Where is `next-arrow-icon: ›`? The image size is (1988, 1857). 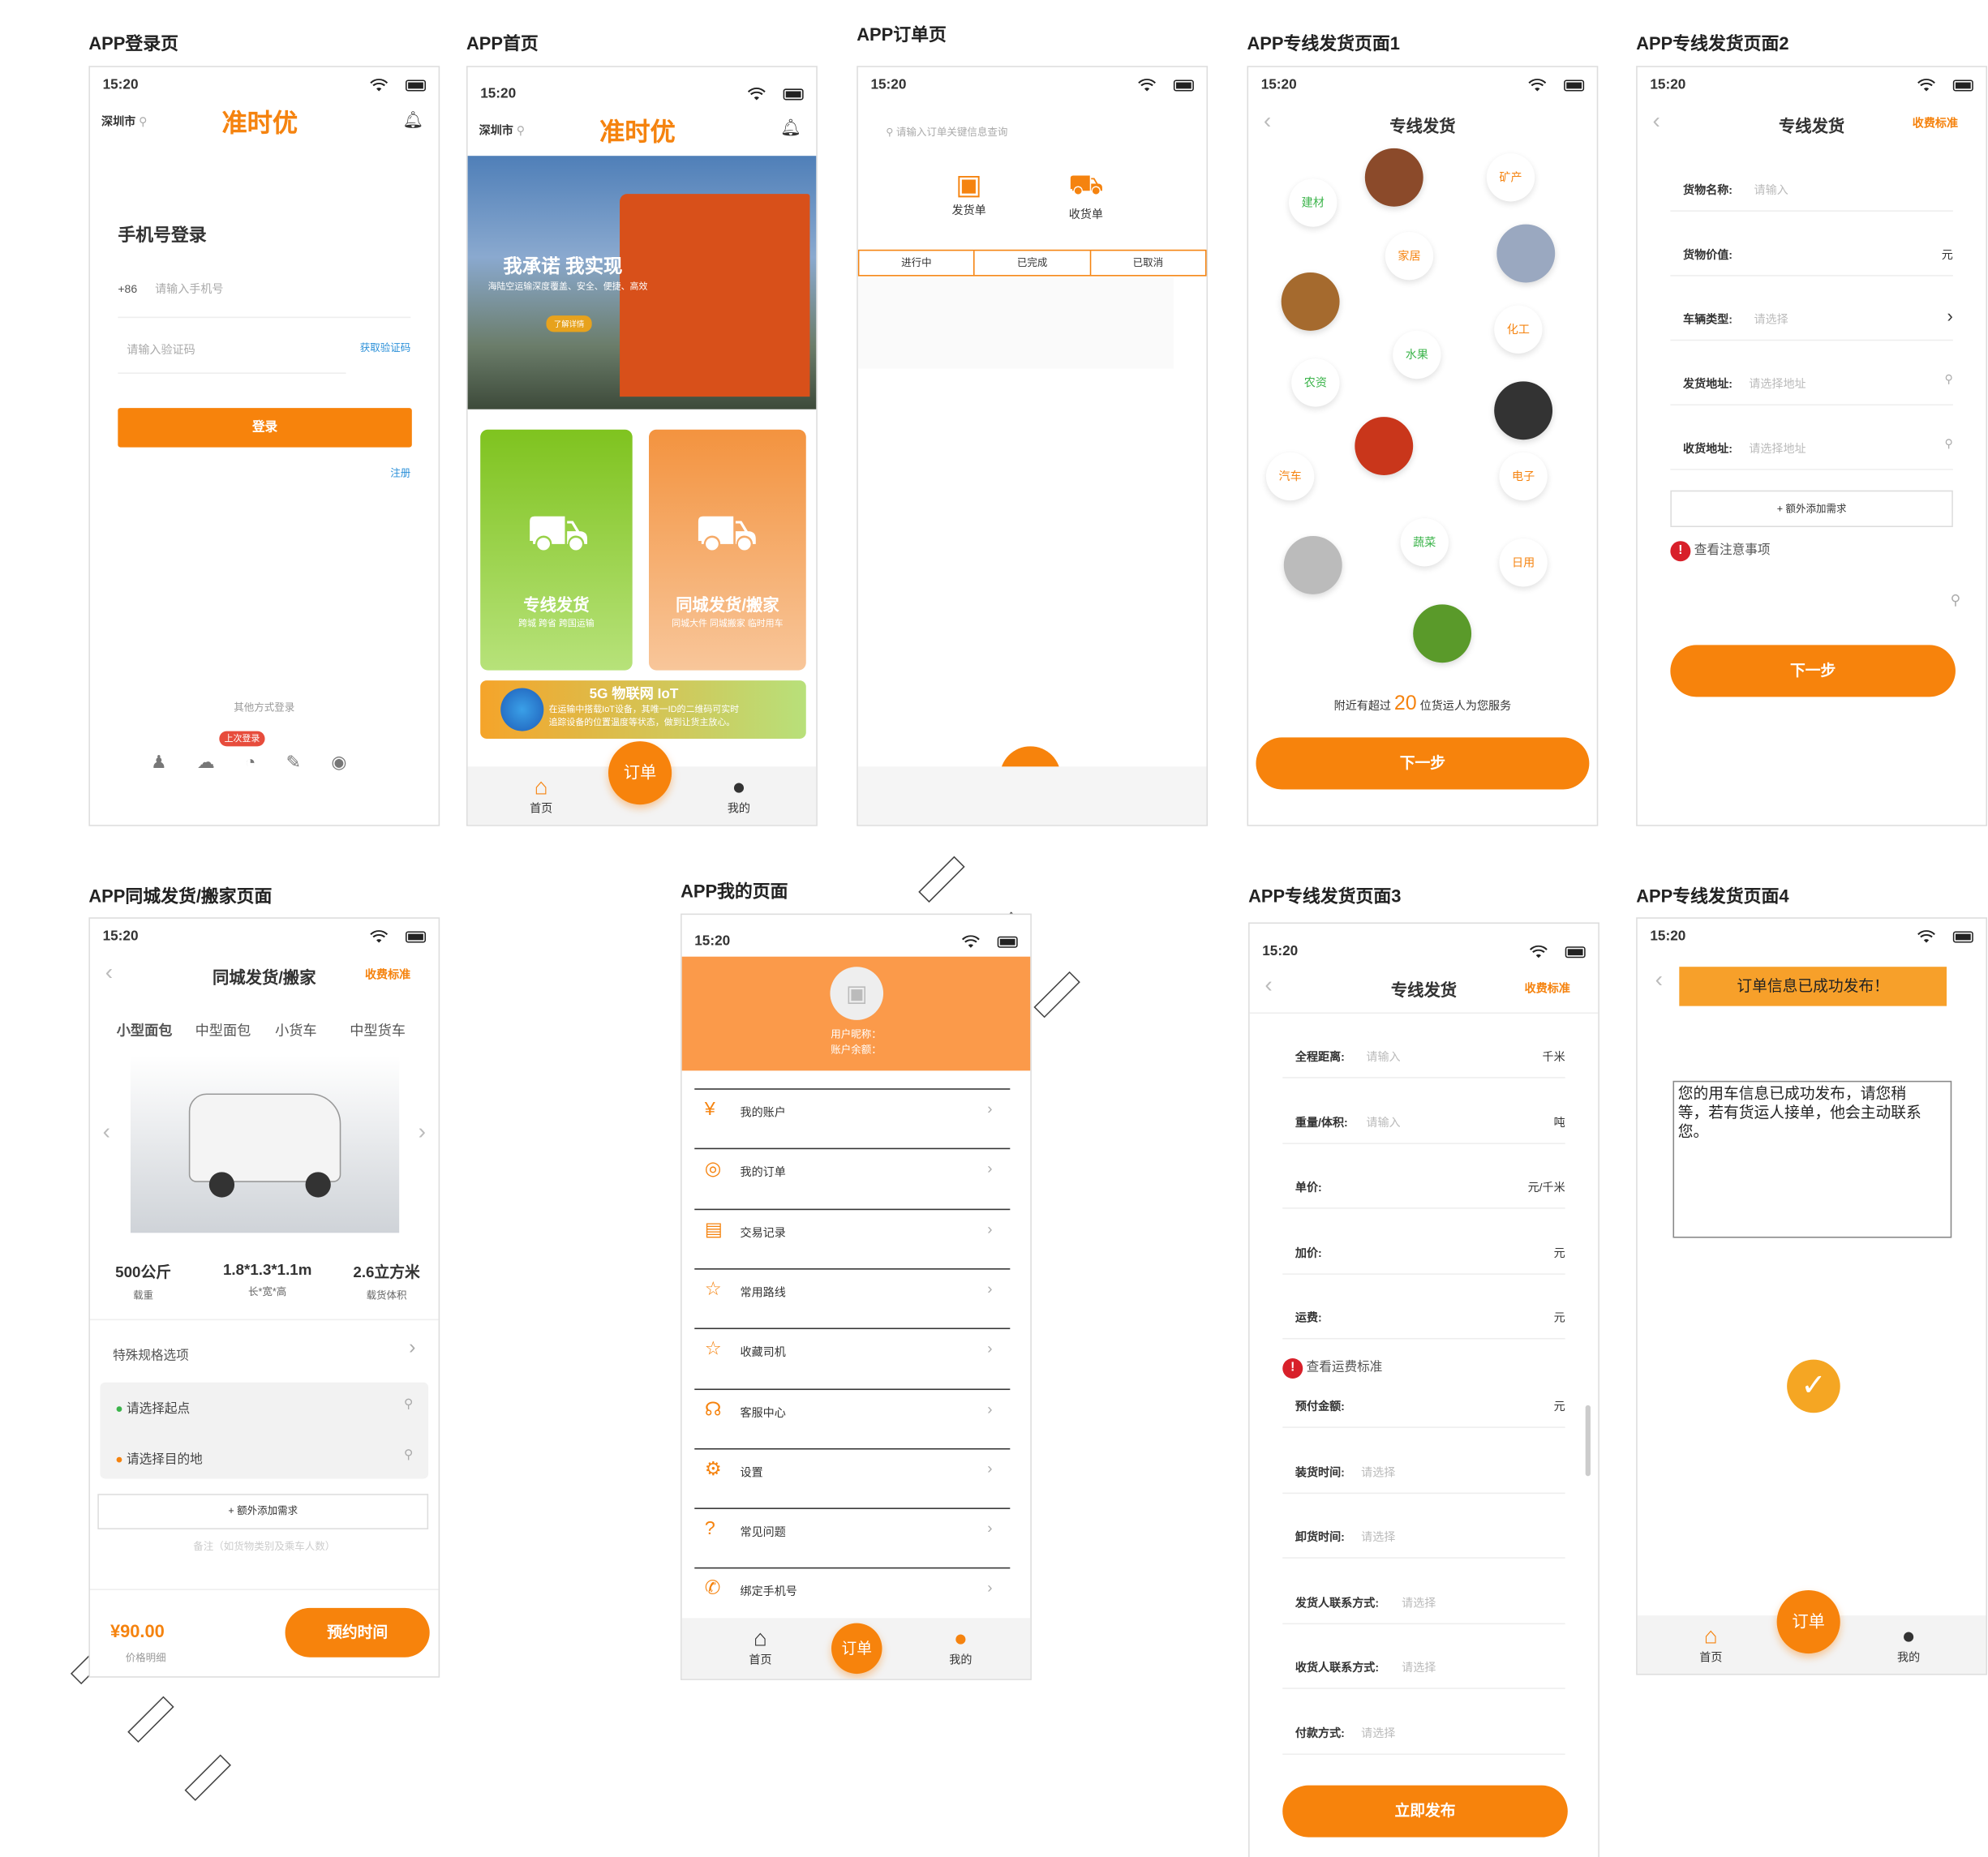
next-arrow-icon: › is located at coordinates (422, 1132).